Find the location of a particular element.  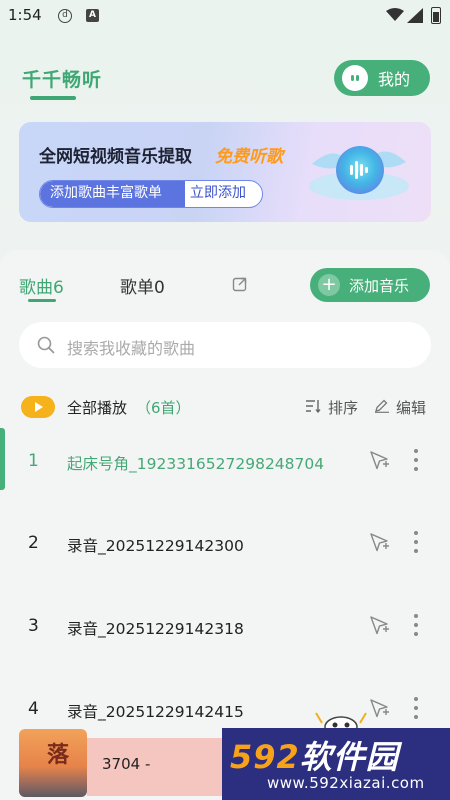

sort-icon is located at coordinates (313, 406).